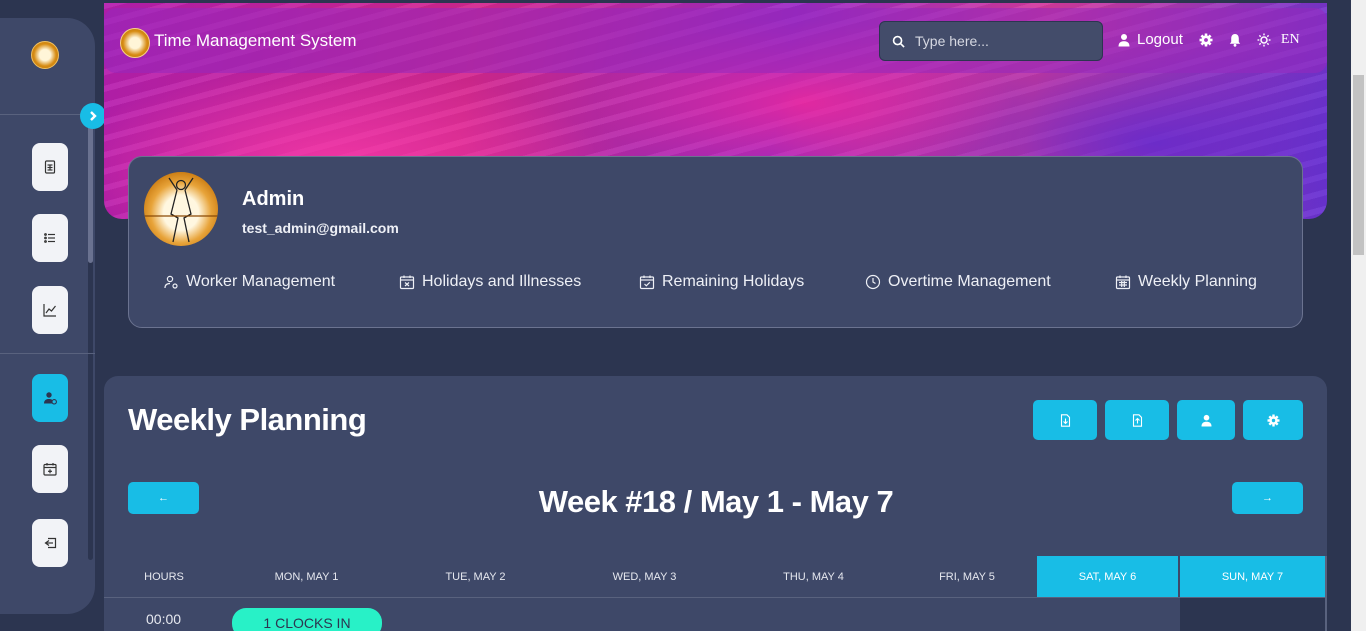 The width and height of the screenshot is (1366, 631). What do you see at coordinates (475, 576) in the screenshot?
I see `column-header-day: TUE, MAY 2` at bounding box center [475, 576].